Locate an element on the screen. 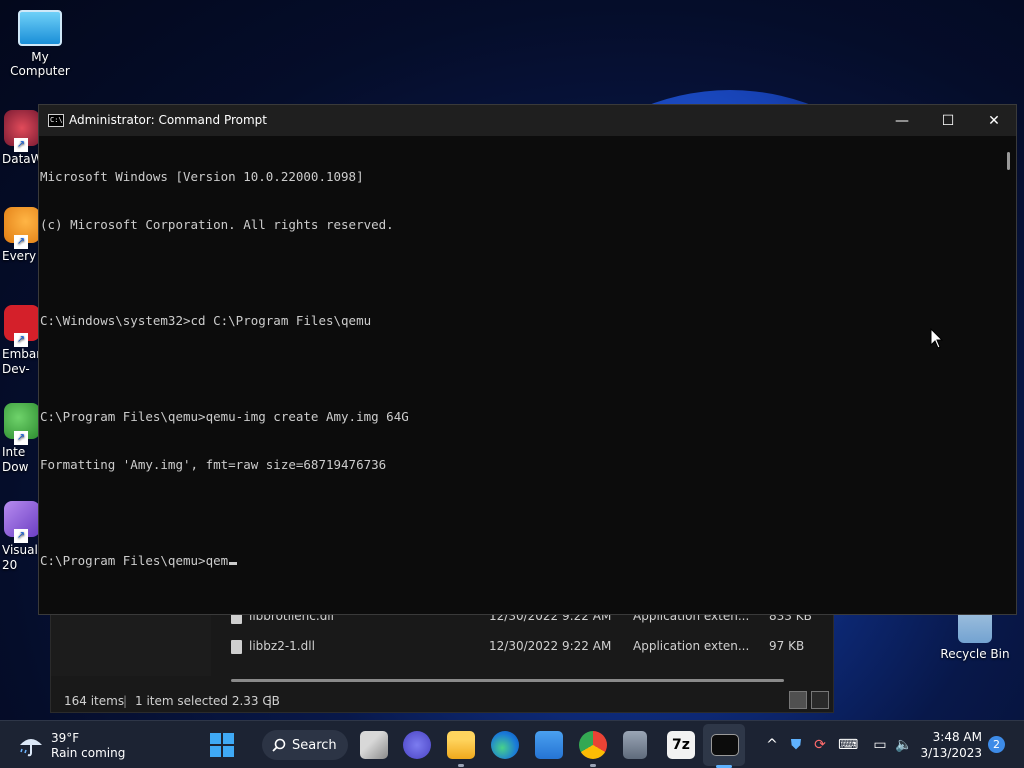  close-button: ✕ is located at coordinates (994, 120).